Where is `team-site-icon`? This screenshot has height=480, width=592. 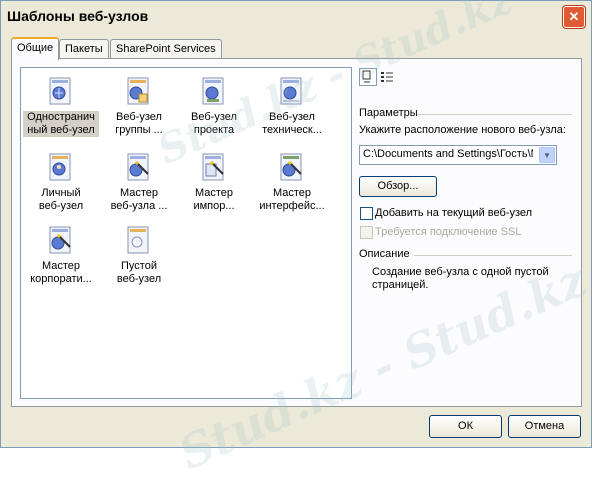 team-site-icon is located at coordinates (138, 91).